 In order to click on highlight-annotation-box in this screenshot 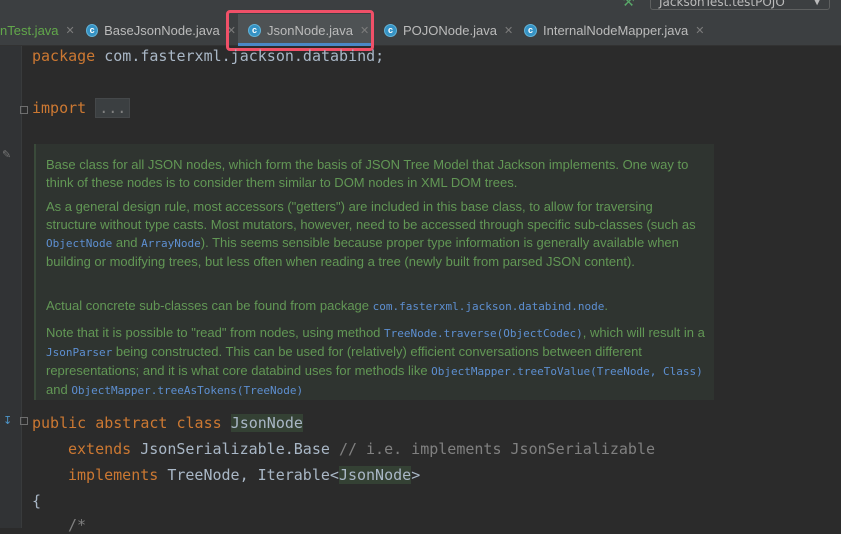, I will do `click(300, 30)`.